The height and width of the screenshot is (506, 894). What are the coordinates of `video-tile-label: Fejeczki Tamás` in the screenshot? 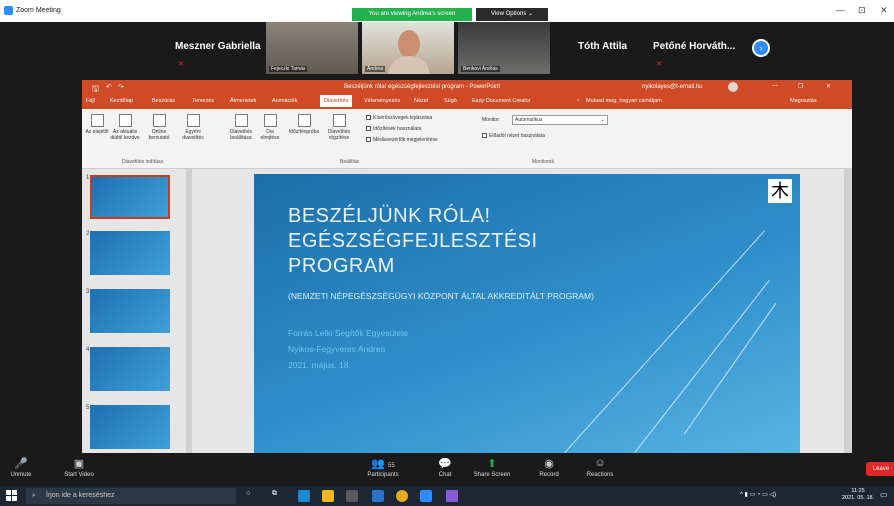 It's located at (288, 69).